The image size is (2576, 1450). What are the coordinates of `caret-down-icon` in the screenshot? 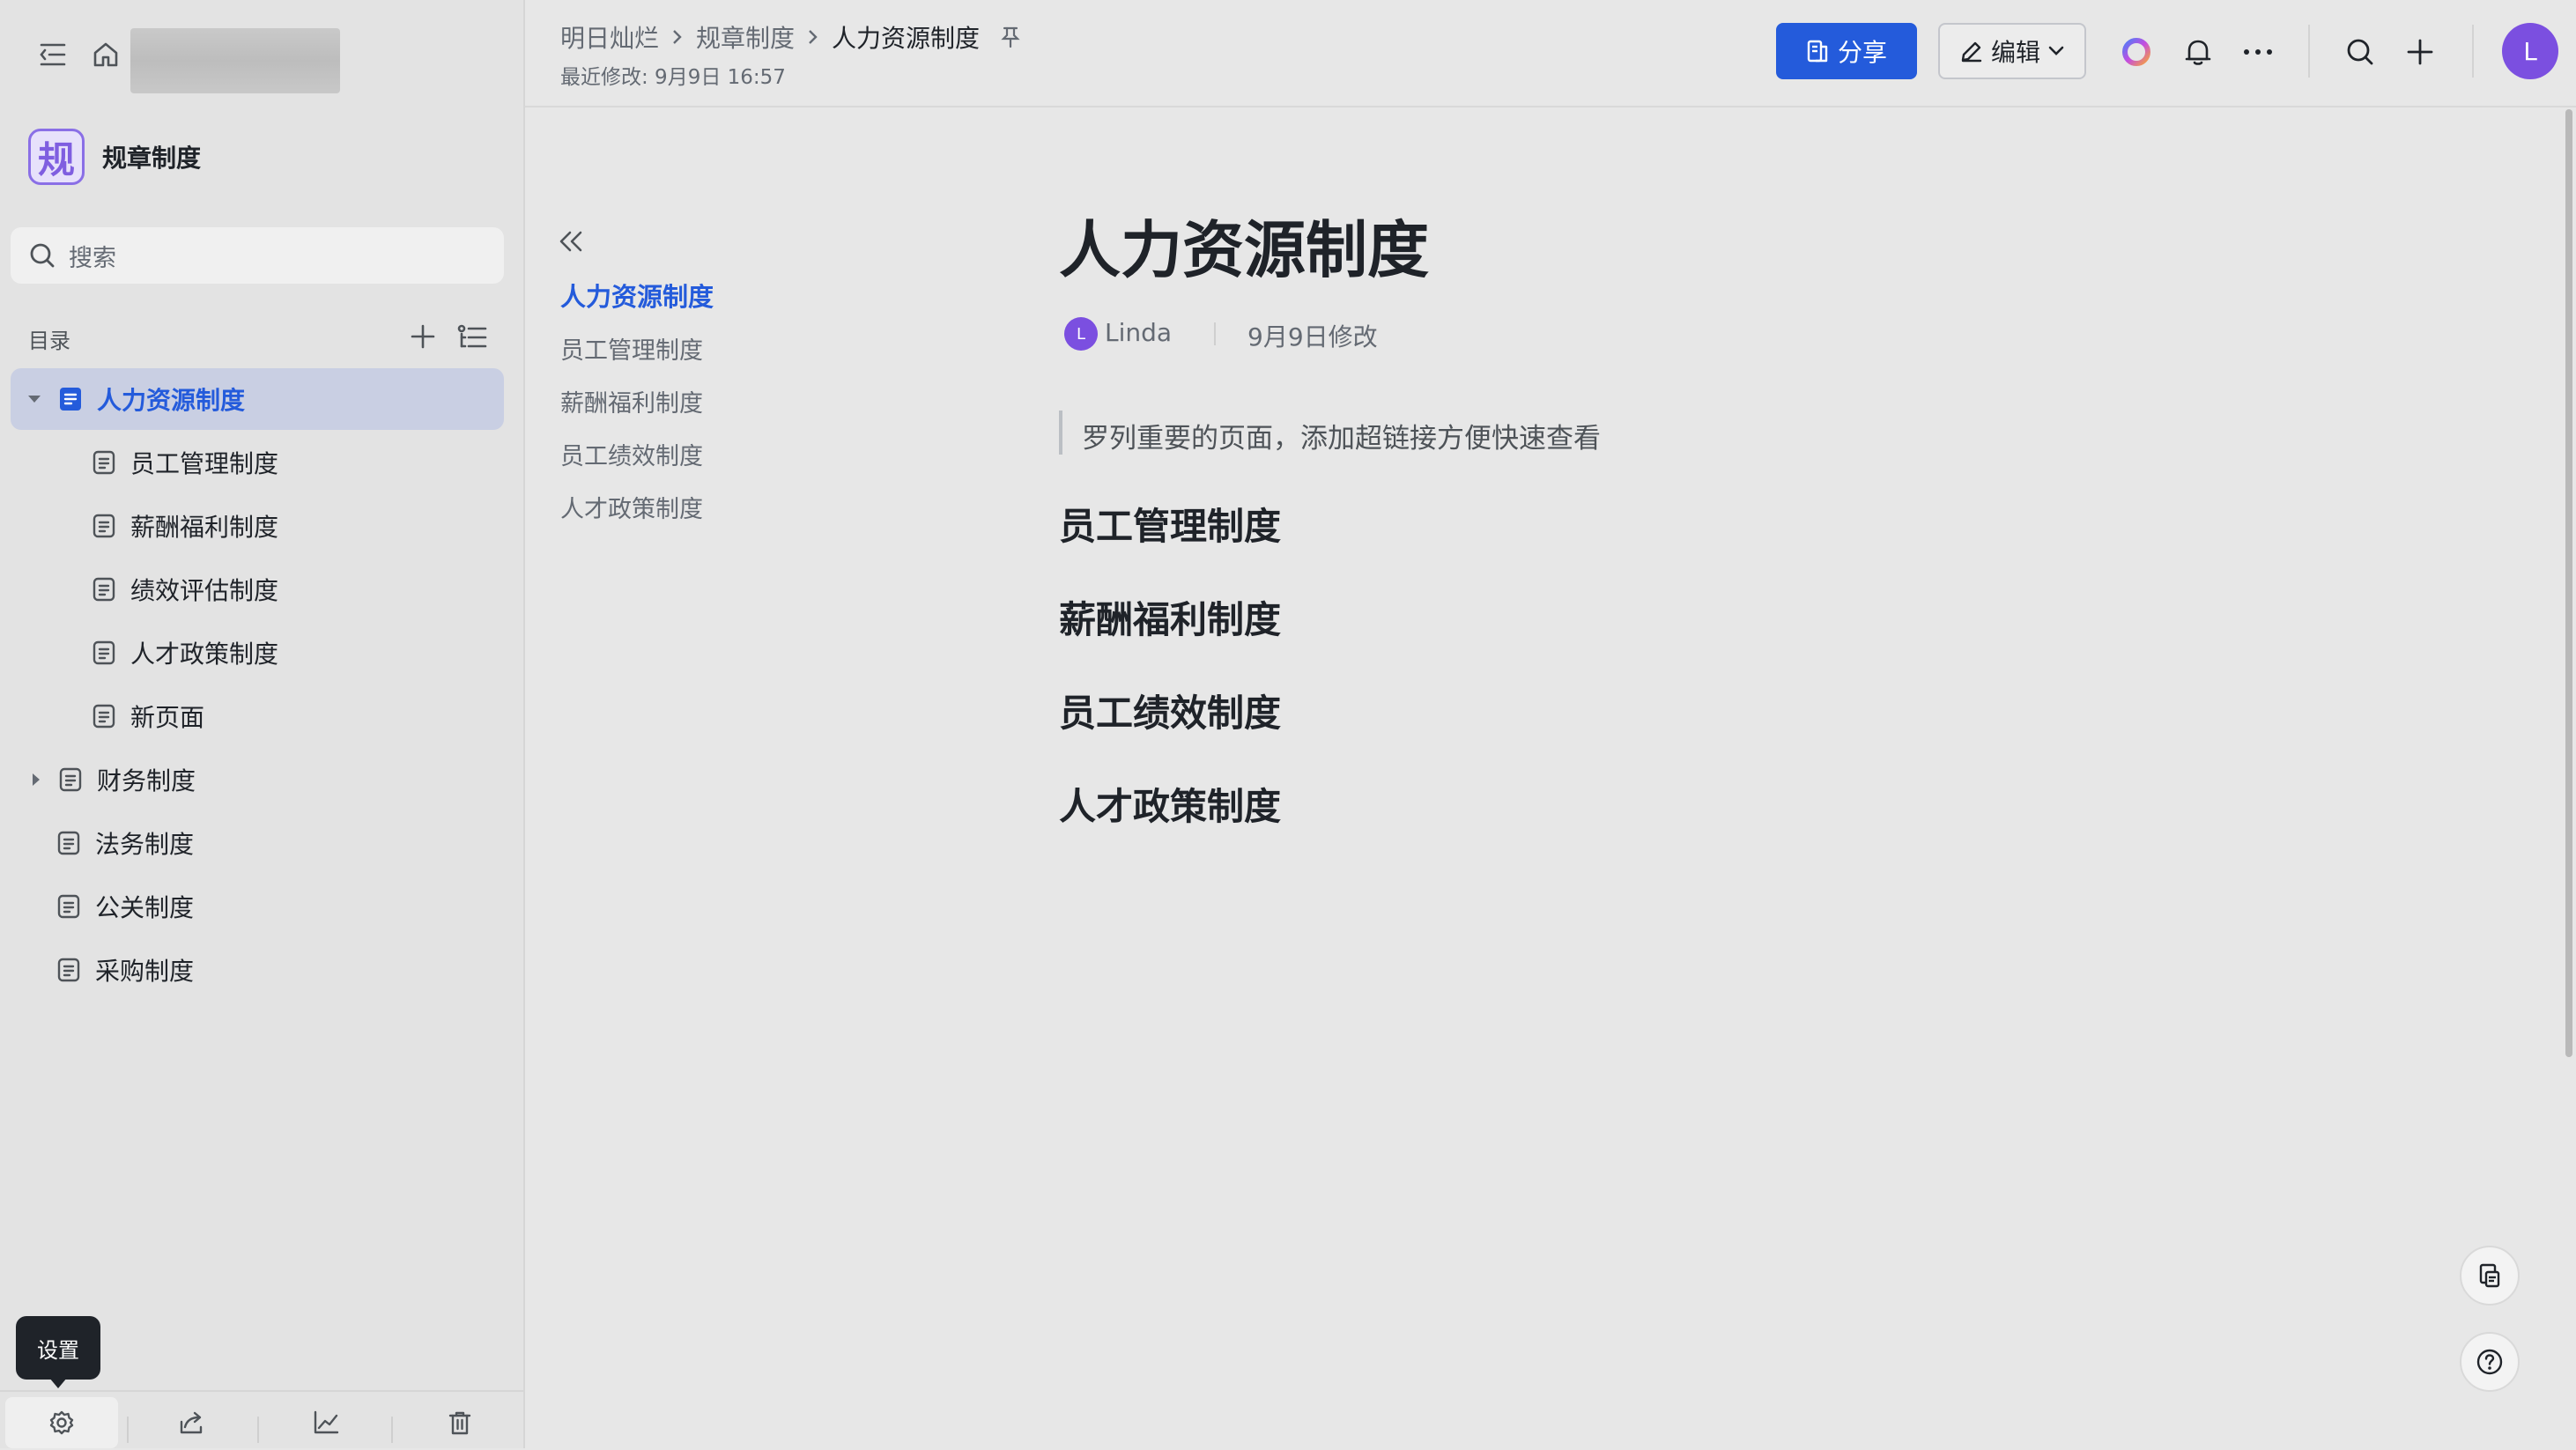 It's located at (34, 399).